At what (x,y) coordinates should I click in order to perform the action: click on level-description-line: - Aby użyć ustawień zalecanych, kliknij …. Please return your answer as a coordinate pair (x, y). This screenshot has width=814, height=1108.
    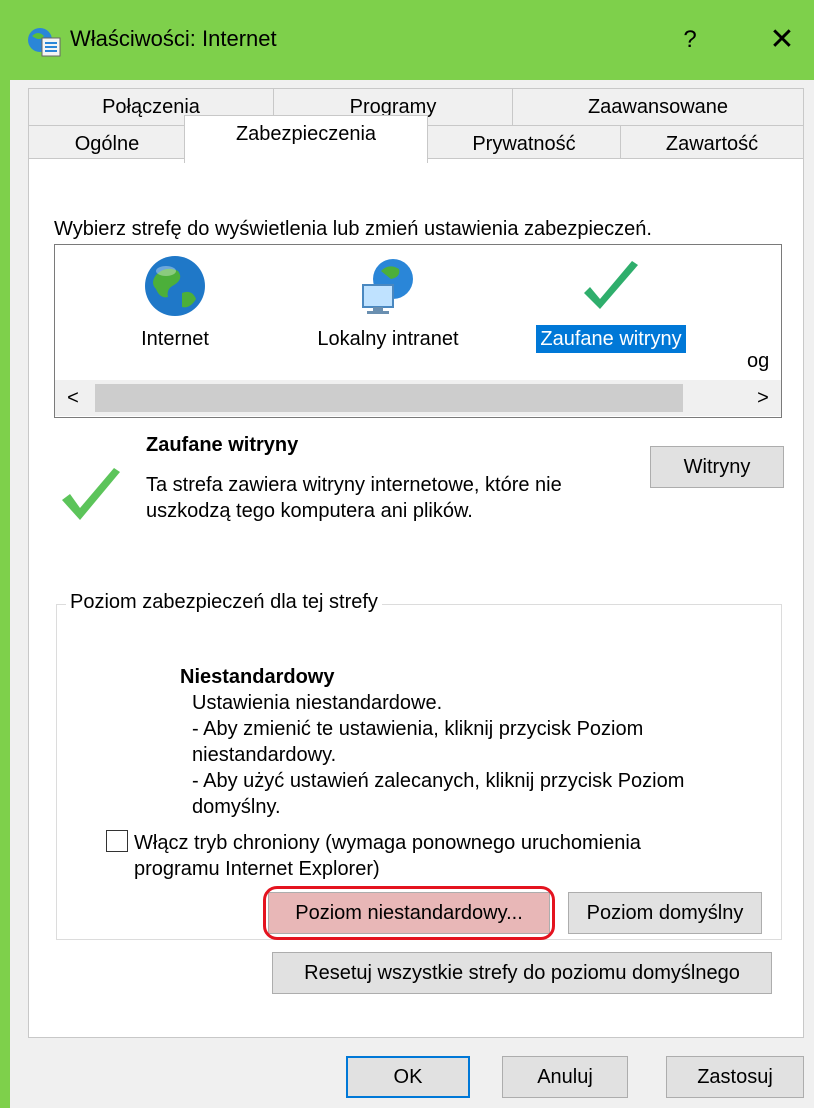
    Looking at the image, I should click on (438, 781).